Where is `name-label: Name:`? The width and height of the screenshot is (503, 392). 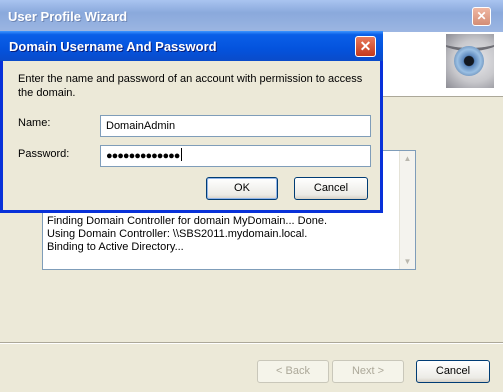
name-label: Name: is located at coordinates (34, 123).